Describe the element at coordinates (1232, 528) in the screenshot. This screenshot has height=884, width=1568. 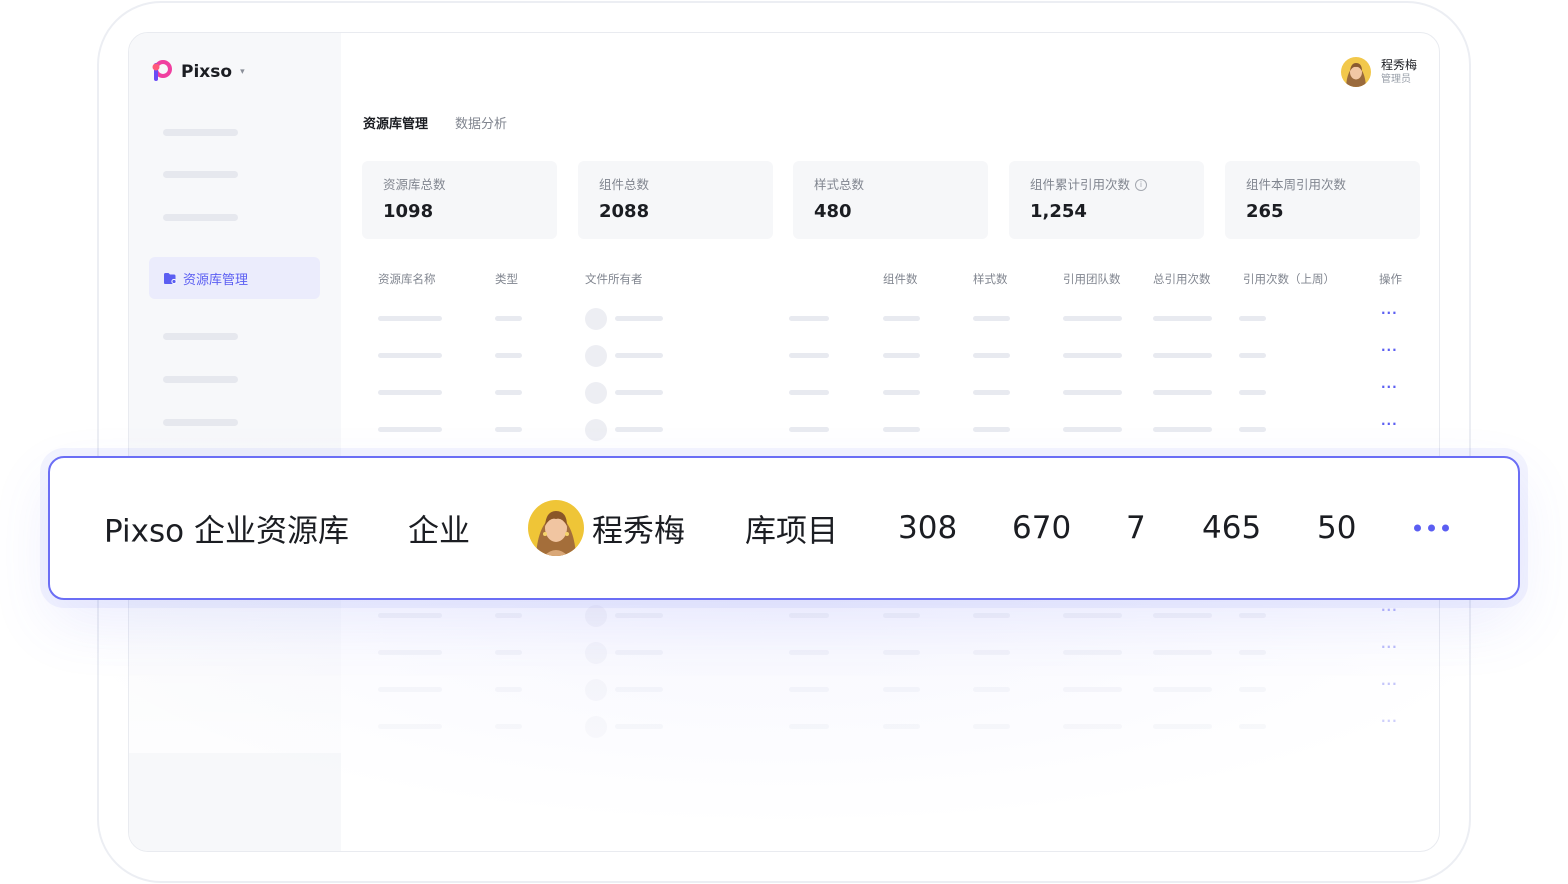
I see `total-refs-count: 465` at that location.